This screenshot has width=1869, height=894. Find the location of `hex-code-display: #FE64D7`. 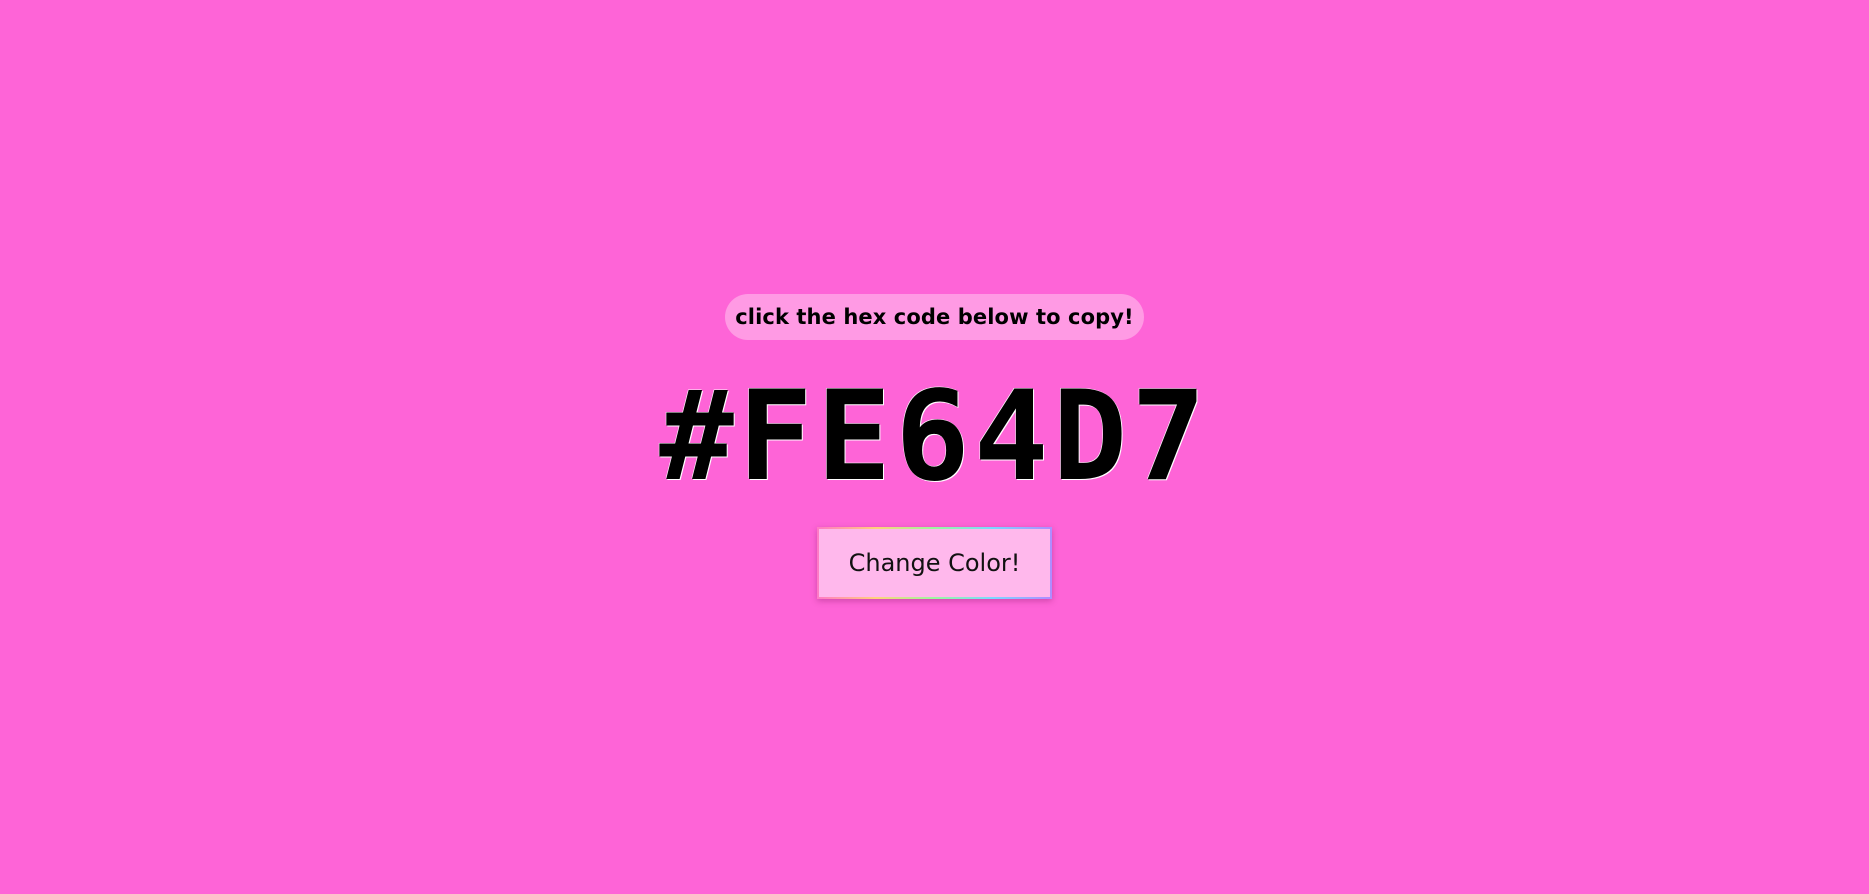

hex-code-display: #FE64D7 is located at coordinates (934, 437).